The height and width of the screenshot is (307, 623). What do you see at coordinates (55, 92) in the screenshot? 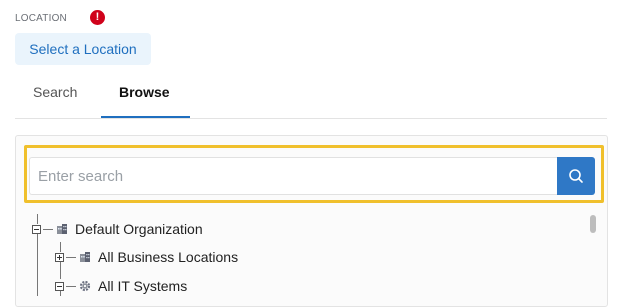
I see `tab-search: Search` at bounding box center [55, 92].